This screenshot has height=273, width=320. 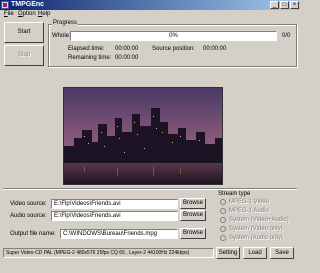 I want to click on progress-count: 0/0, so click(x=286, y=36).